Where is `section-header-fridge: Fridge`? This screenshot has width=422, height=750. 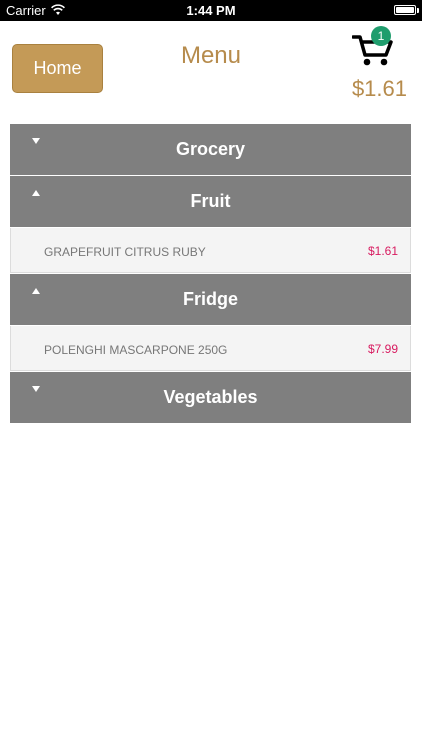 section-header-fridge: Fridge is located at coordinates (210, 299).